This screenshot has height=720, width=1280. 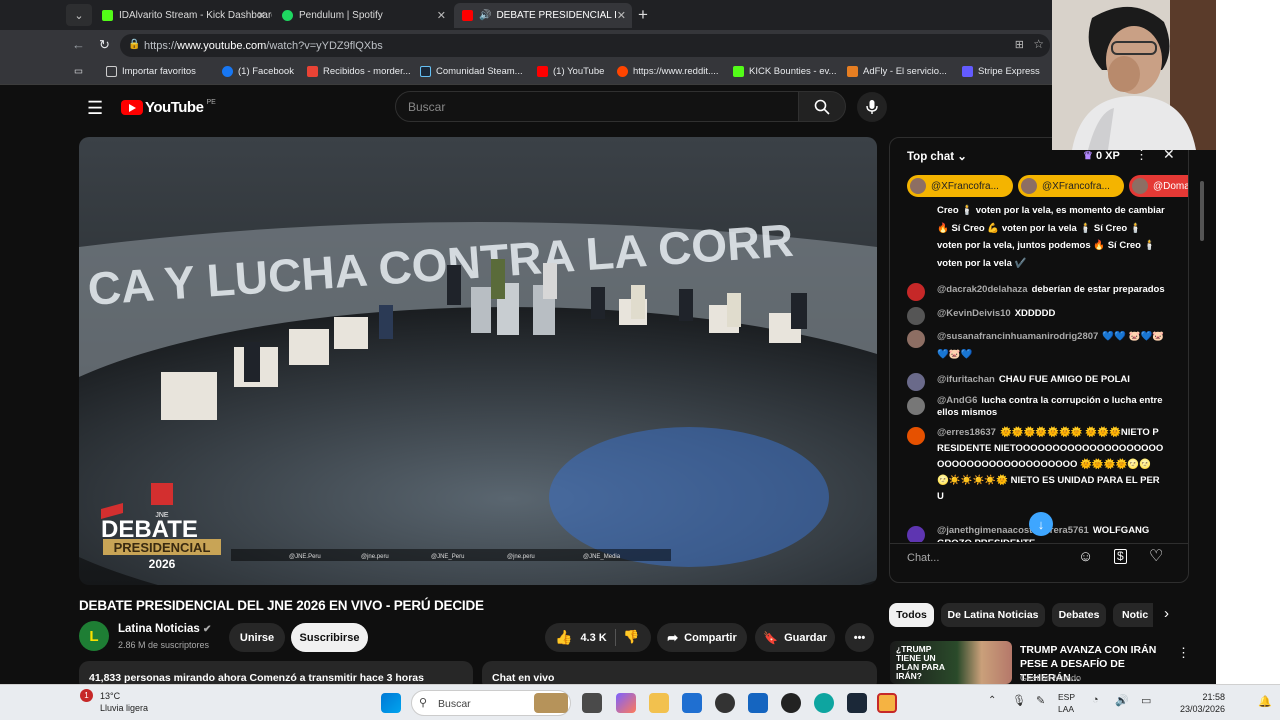 What do you see at coordinates (1038, 44) in the screenshot?
I see `favorite-star-icon: ☆` at bounding box center [1038, 44].